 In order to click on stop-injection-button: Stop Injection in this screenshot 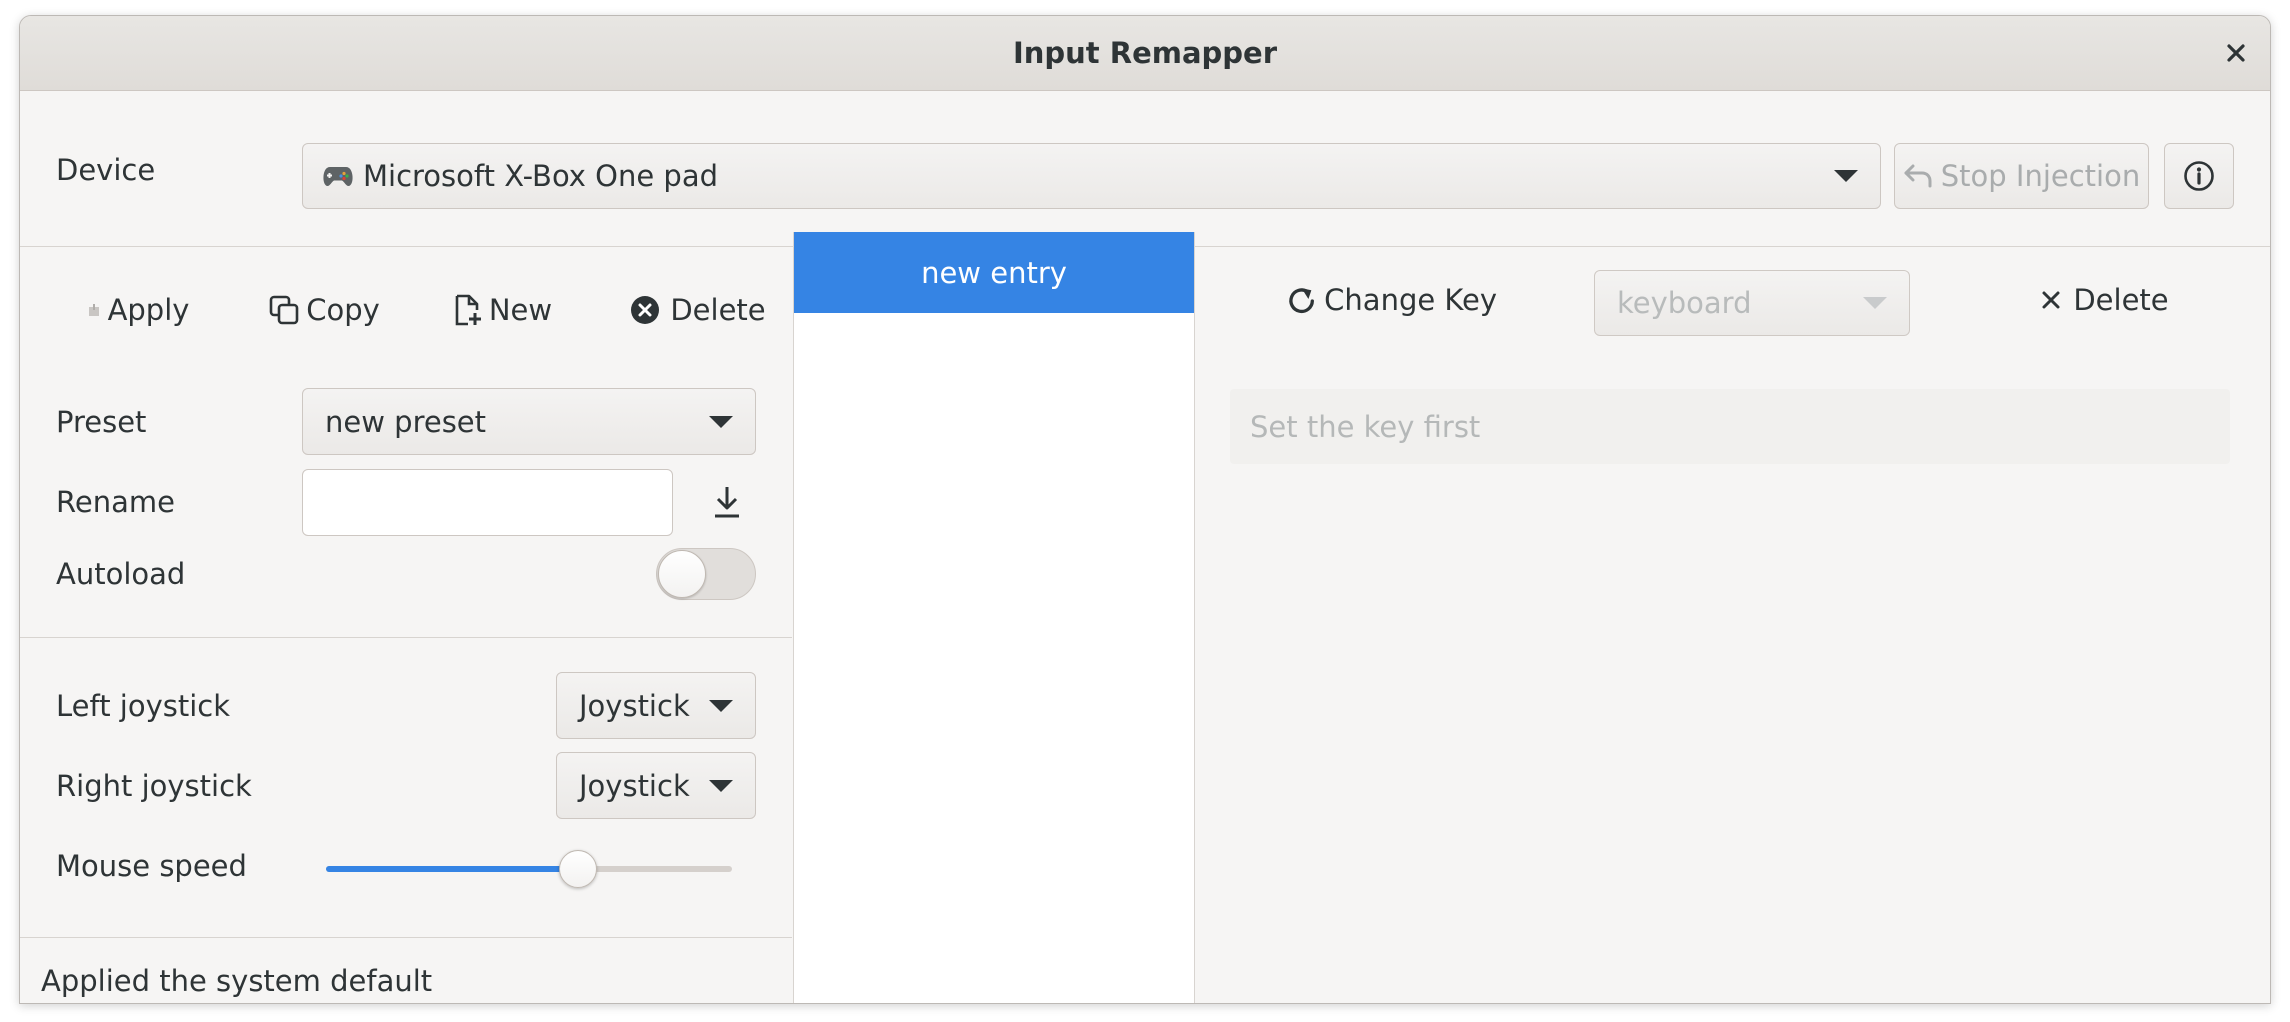, I will do `click(2021, 176)`.